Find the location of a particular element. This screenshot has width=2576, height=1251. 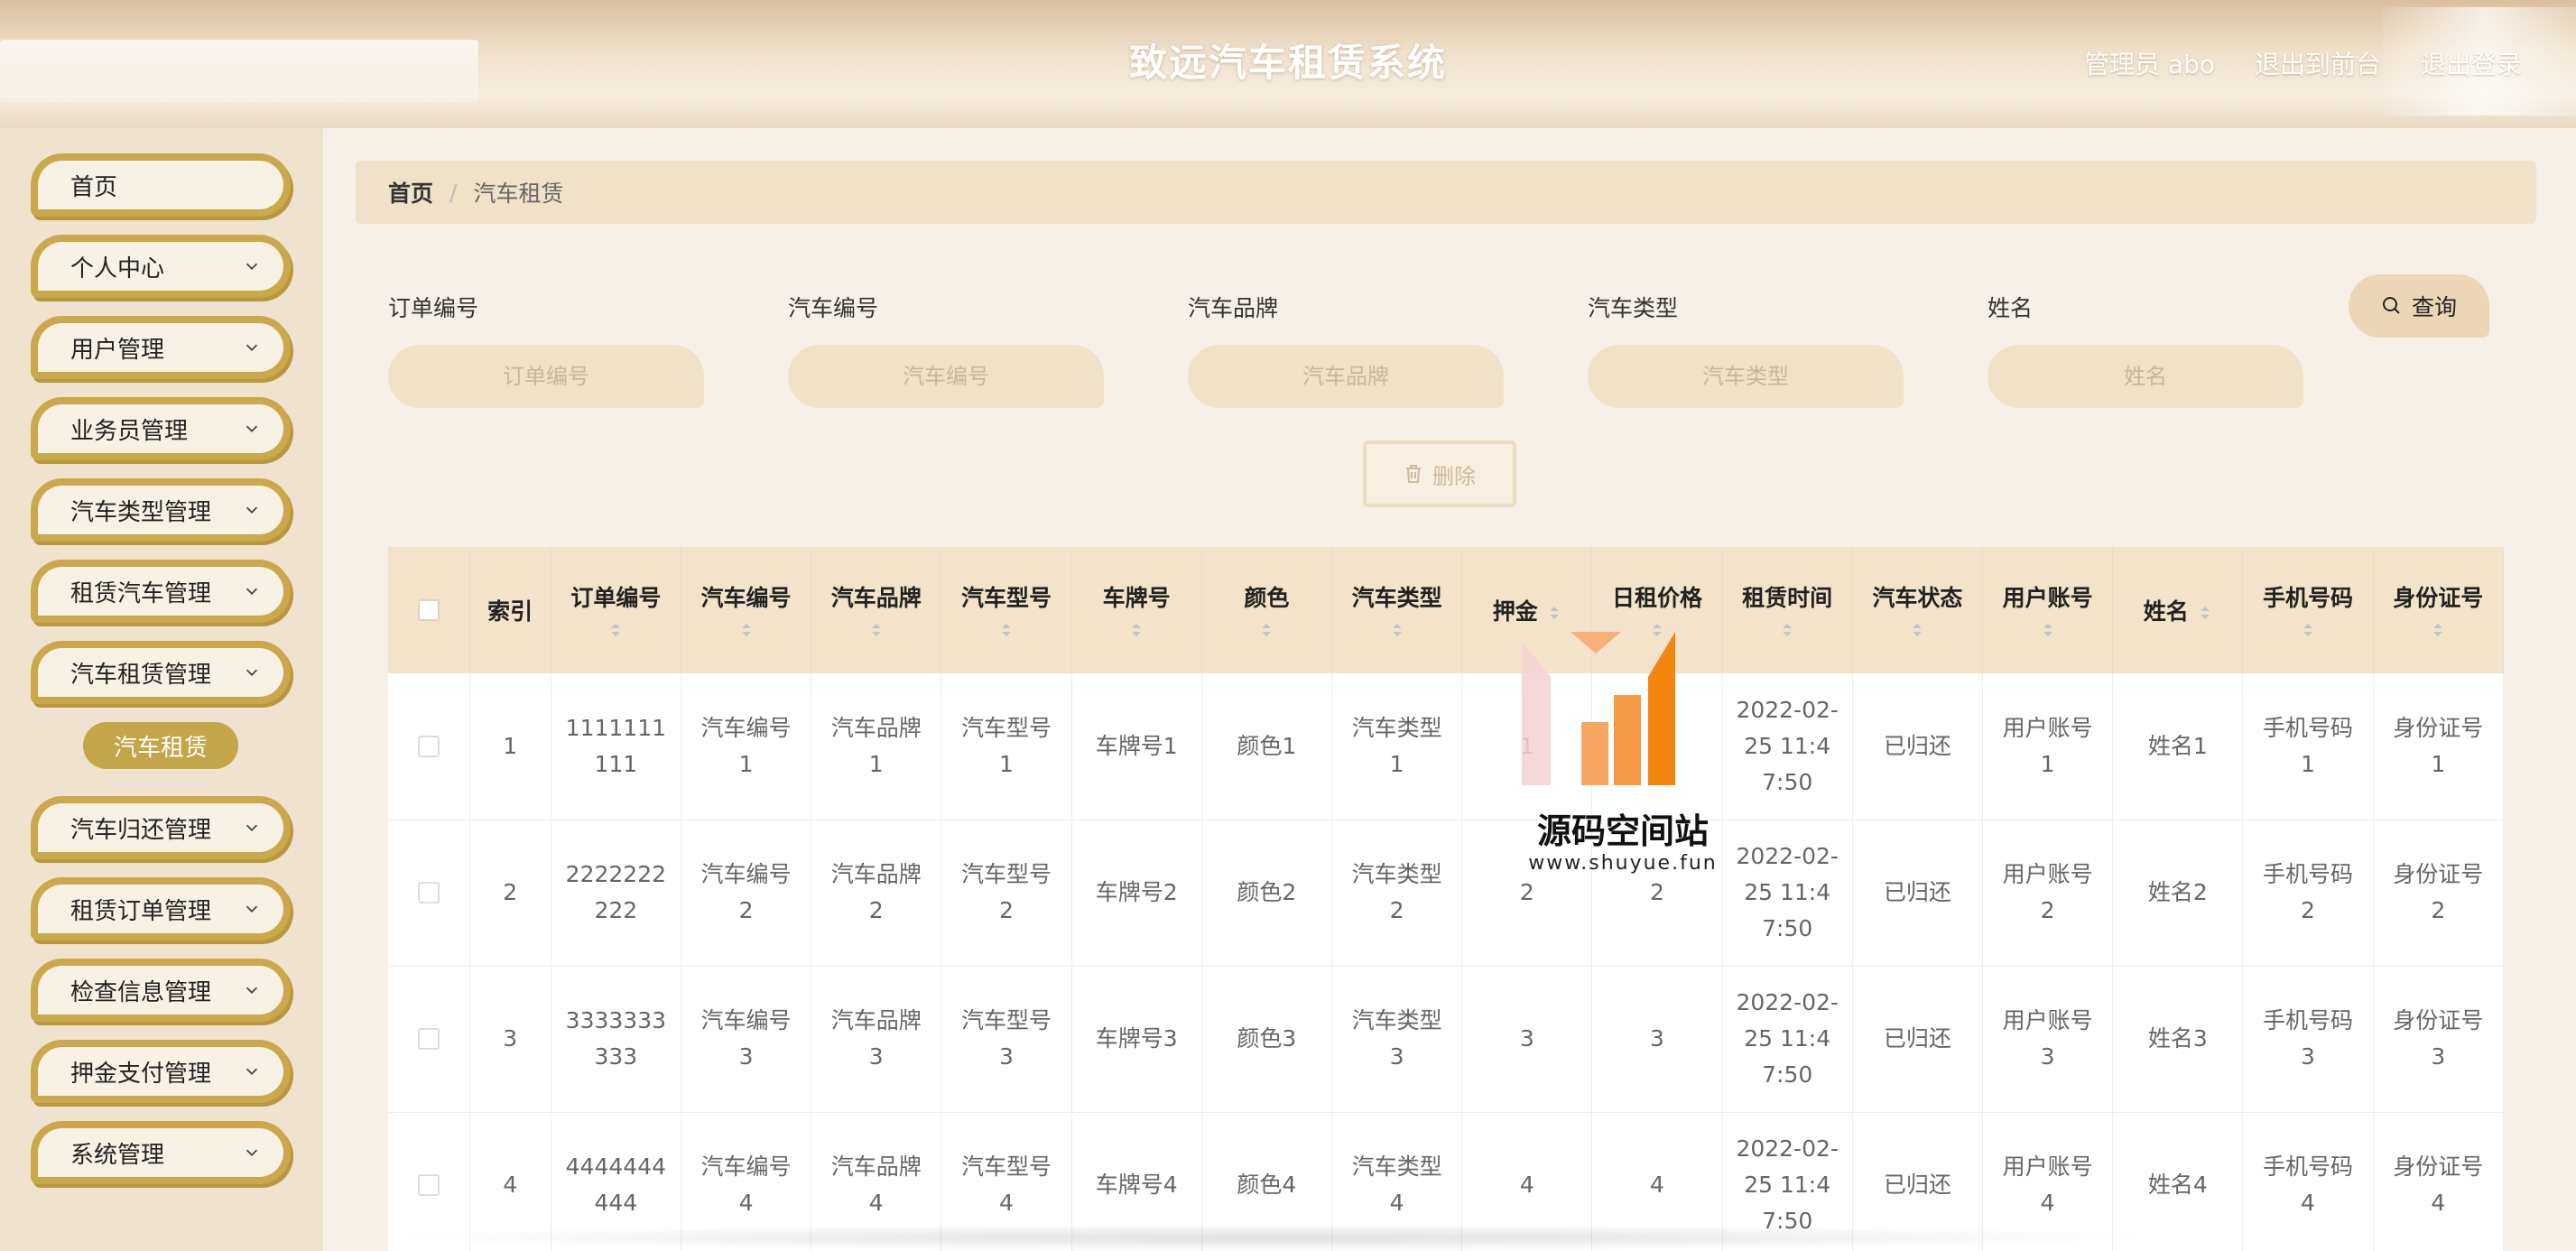

table-cell: 汽车品牌1 is located at coordinates (876, 746).